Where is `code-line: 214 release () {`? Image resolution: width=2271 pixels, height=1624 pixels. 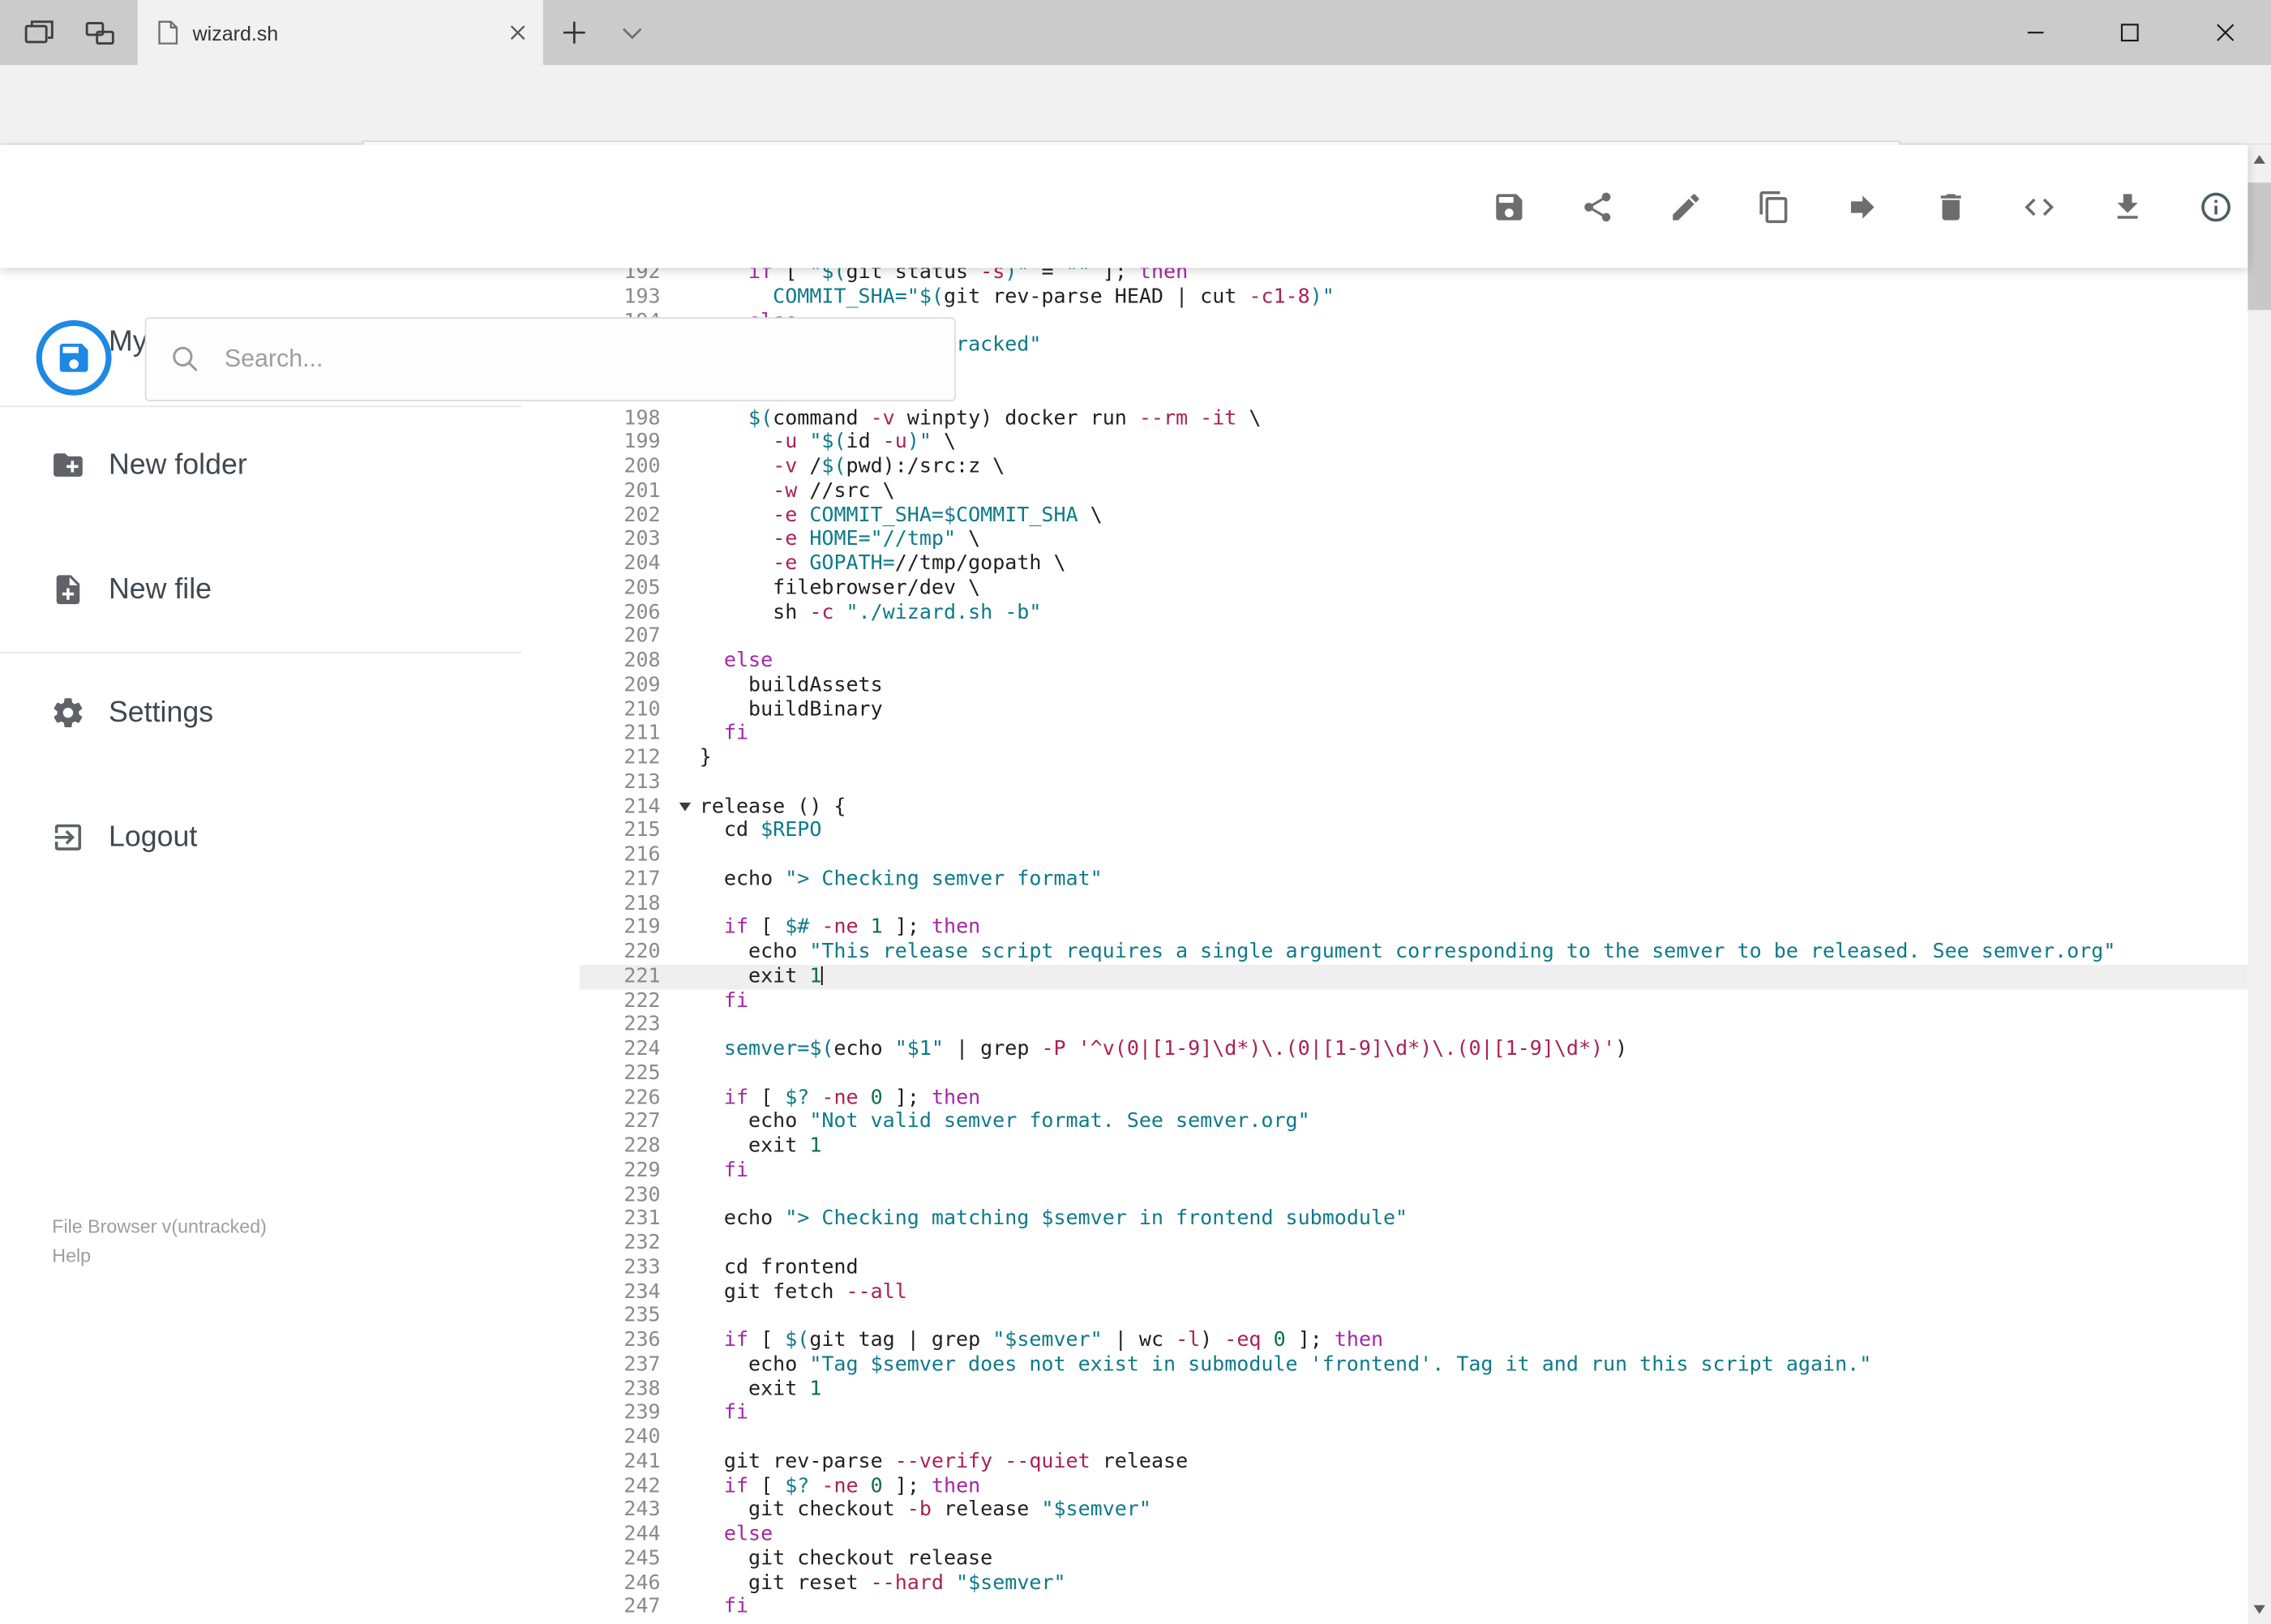
code-line: 214 release () { is located at coordinates (1414, 807).